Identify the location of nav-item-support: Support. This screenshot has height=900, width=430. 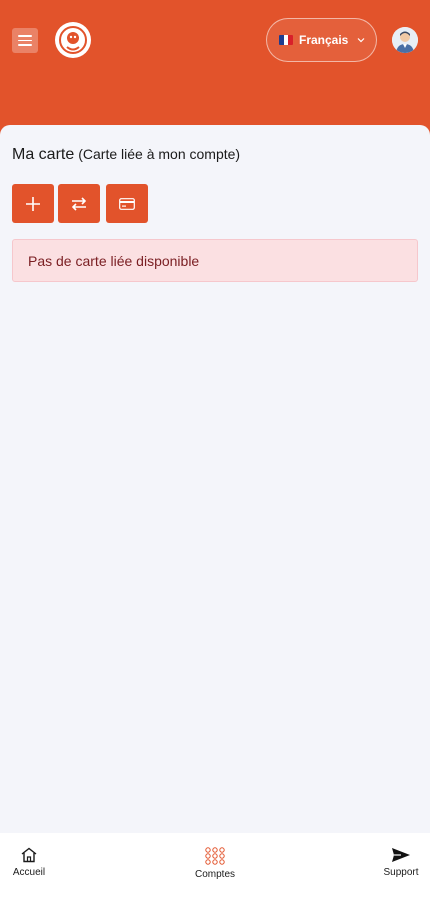
(401, 862).